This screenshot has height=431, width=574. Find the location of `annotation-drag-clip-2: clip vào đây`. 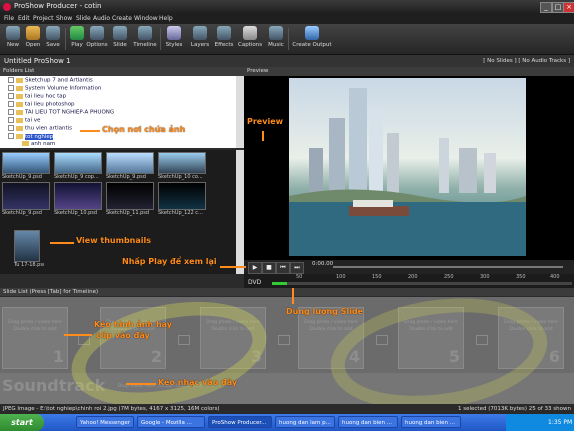

annotation-drag-clip-2: clip vào đây is located at coordinates (123, 335).